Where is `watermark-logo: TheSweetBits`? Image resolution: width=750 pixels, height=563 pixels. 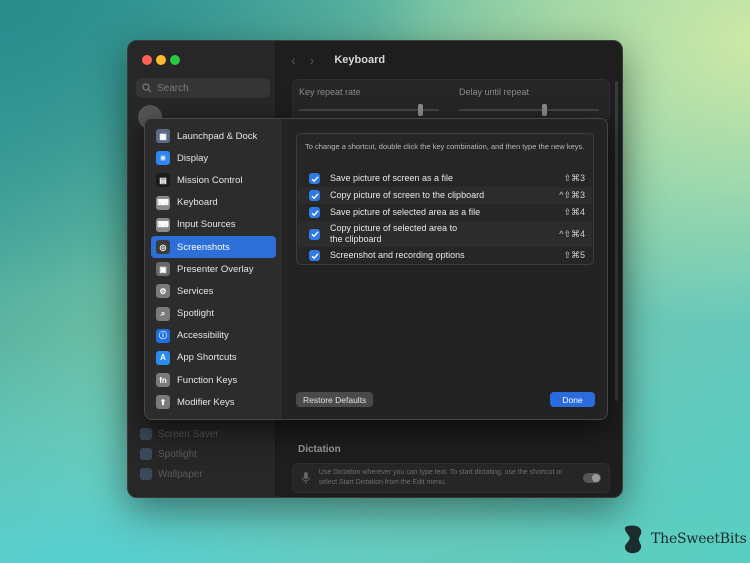 watermark-logo: TheSweetBits is located at coordinates (684, 539).